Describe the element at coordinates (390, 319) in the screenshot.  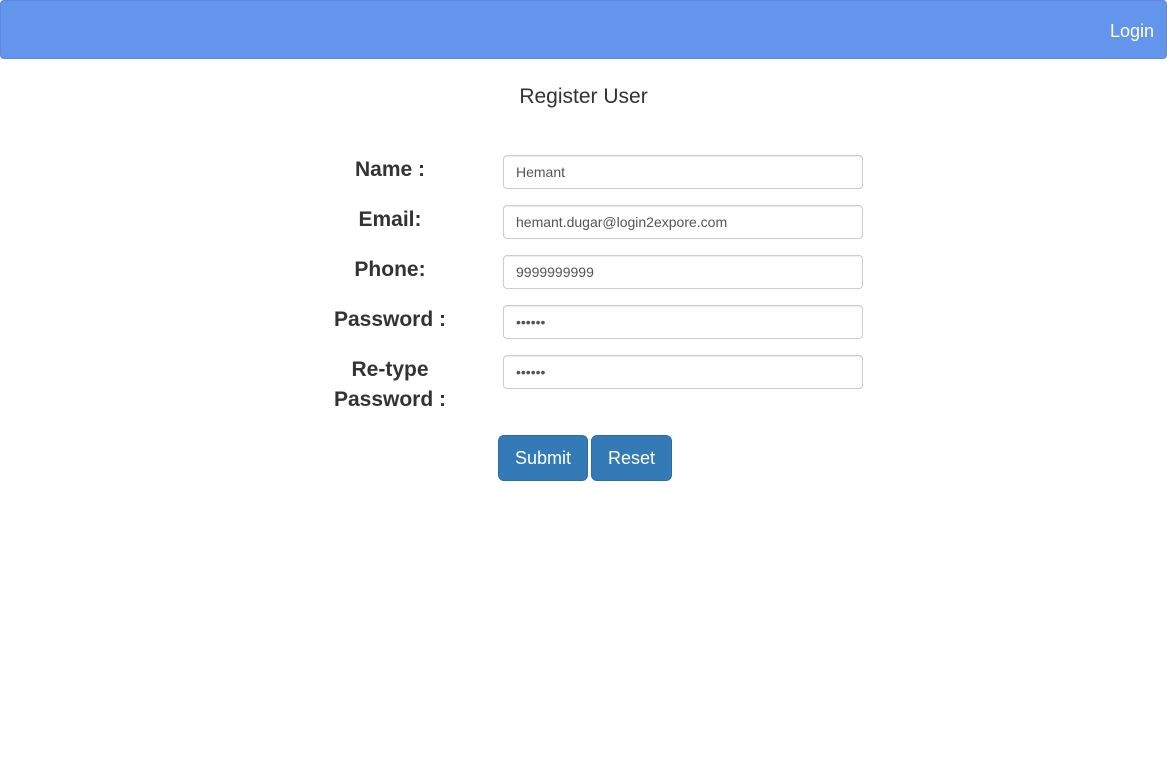
I see `password-label: Password :` at that location.